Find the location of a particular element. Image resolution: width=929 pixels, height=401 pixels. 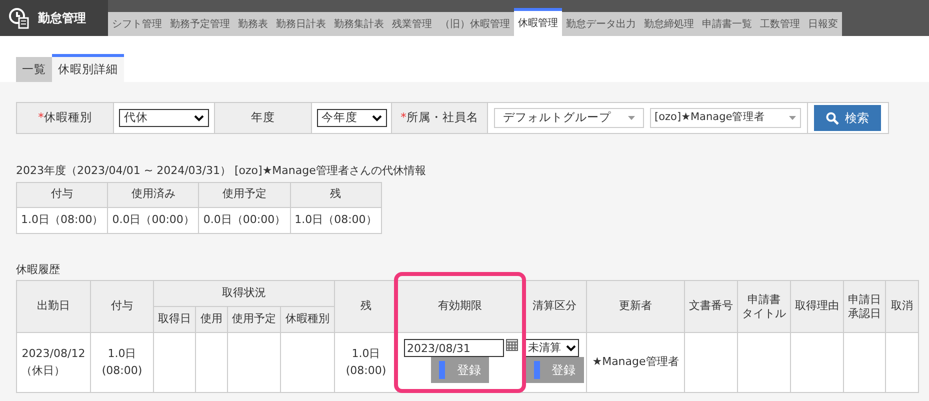

nav-tab: 勤怠データ出力 is located at coordinates (601, 24).